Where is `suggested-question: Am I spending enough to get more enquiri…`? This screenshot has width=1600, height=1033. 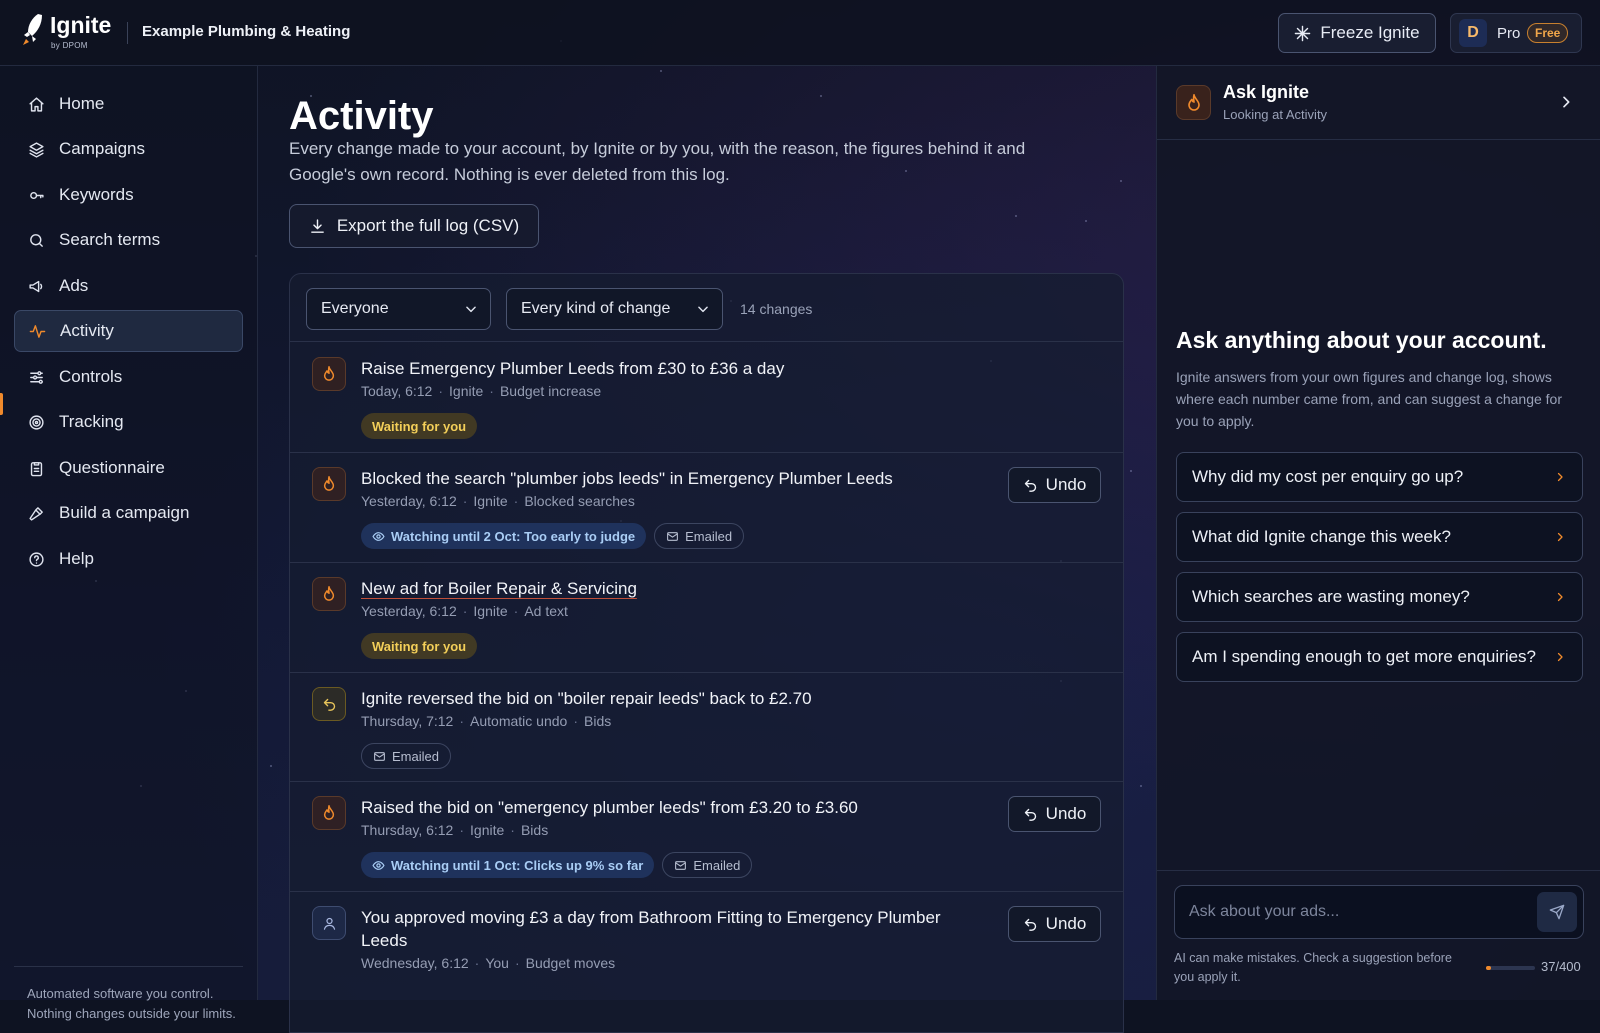 suggested-question: Am I spending enough to get more enquiri… is located at coordinates (1379, 657).